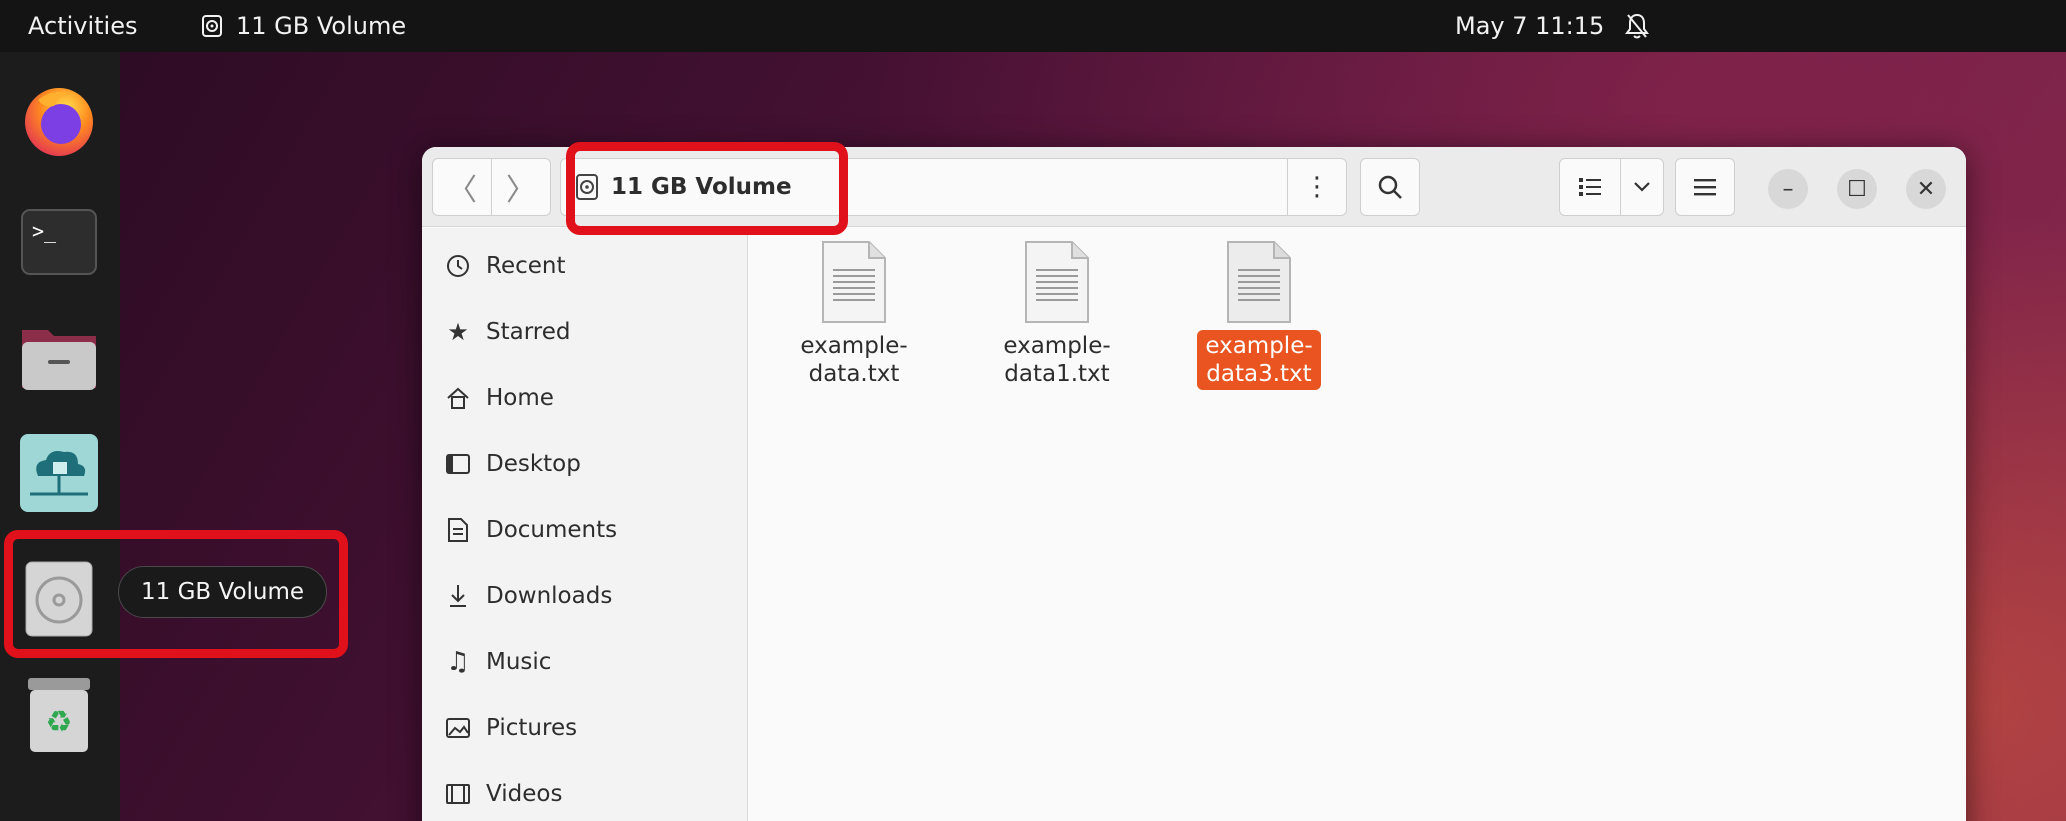  What do you see at coordinates (585, 398) in the screenshot?
I see `sidebar-item-home: Home` at bounding box center [585, 398].